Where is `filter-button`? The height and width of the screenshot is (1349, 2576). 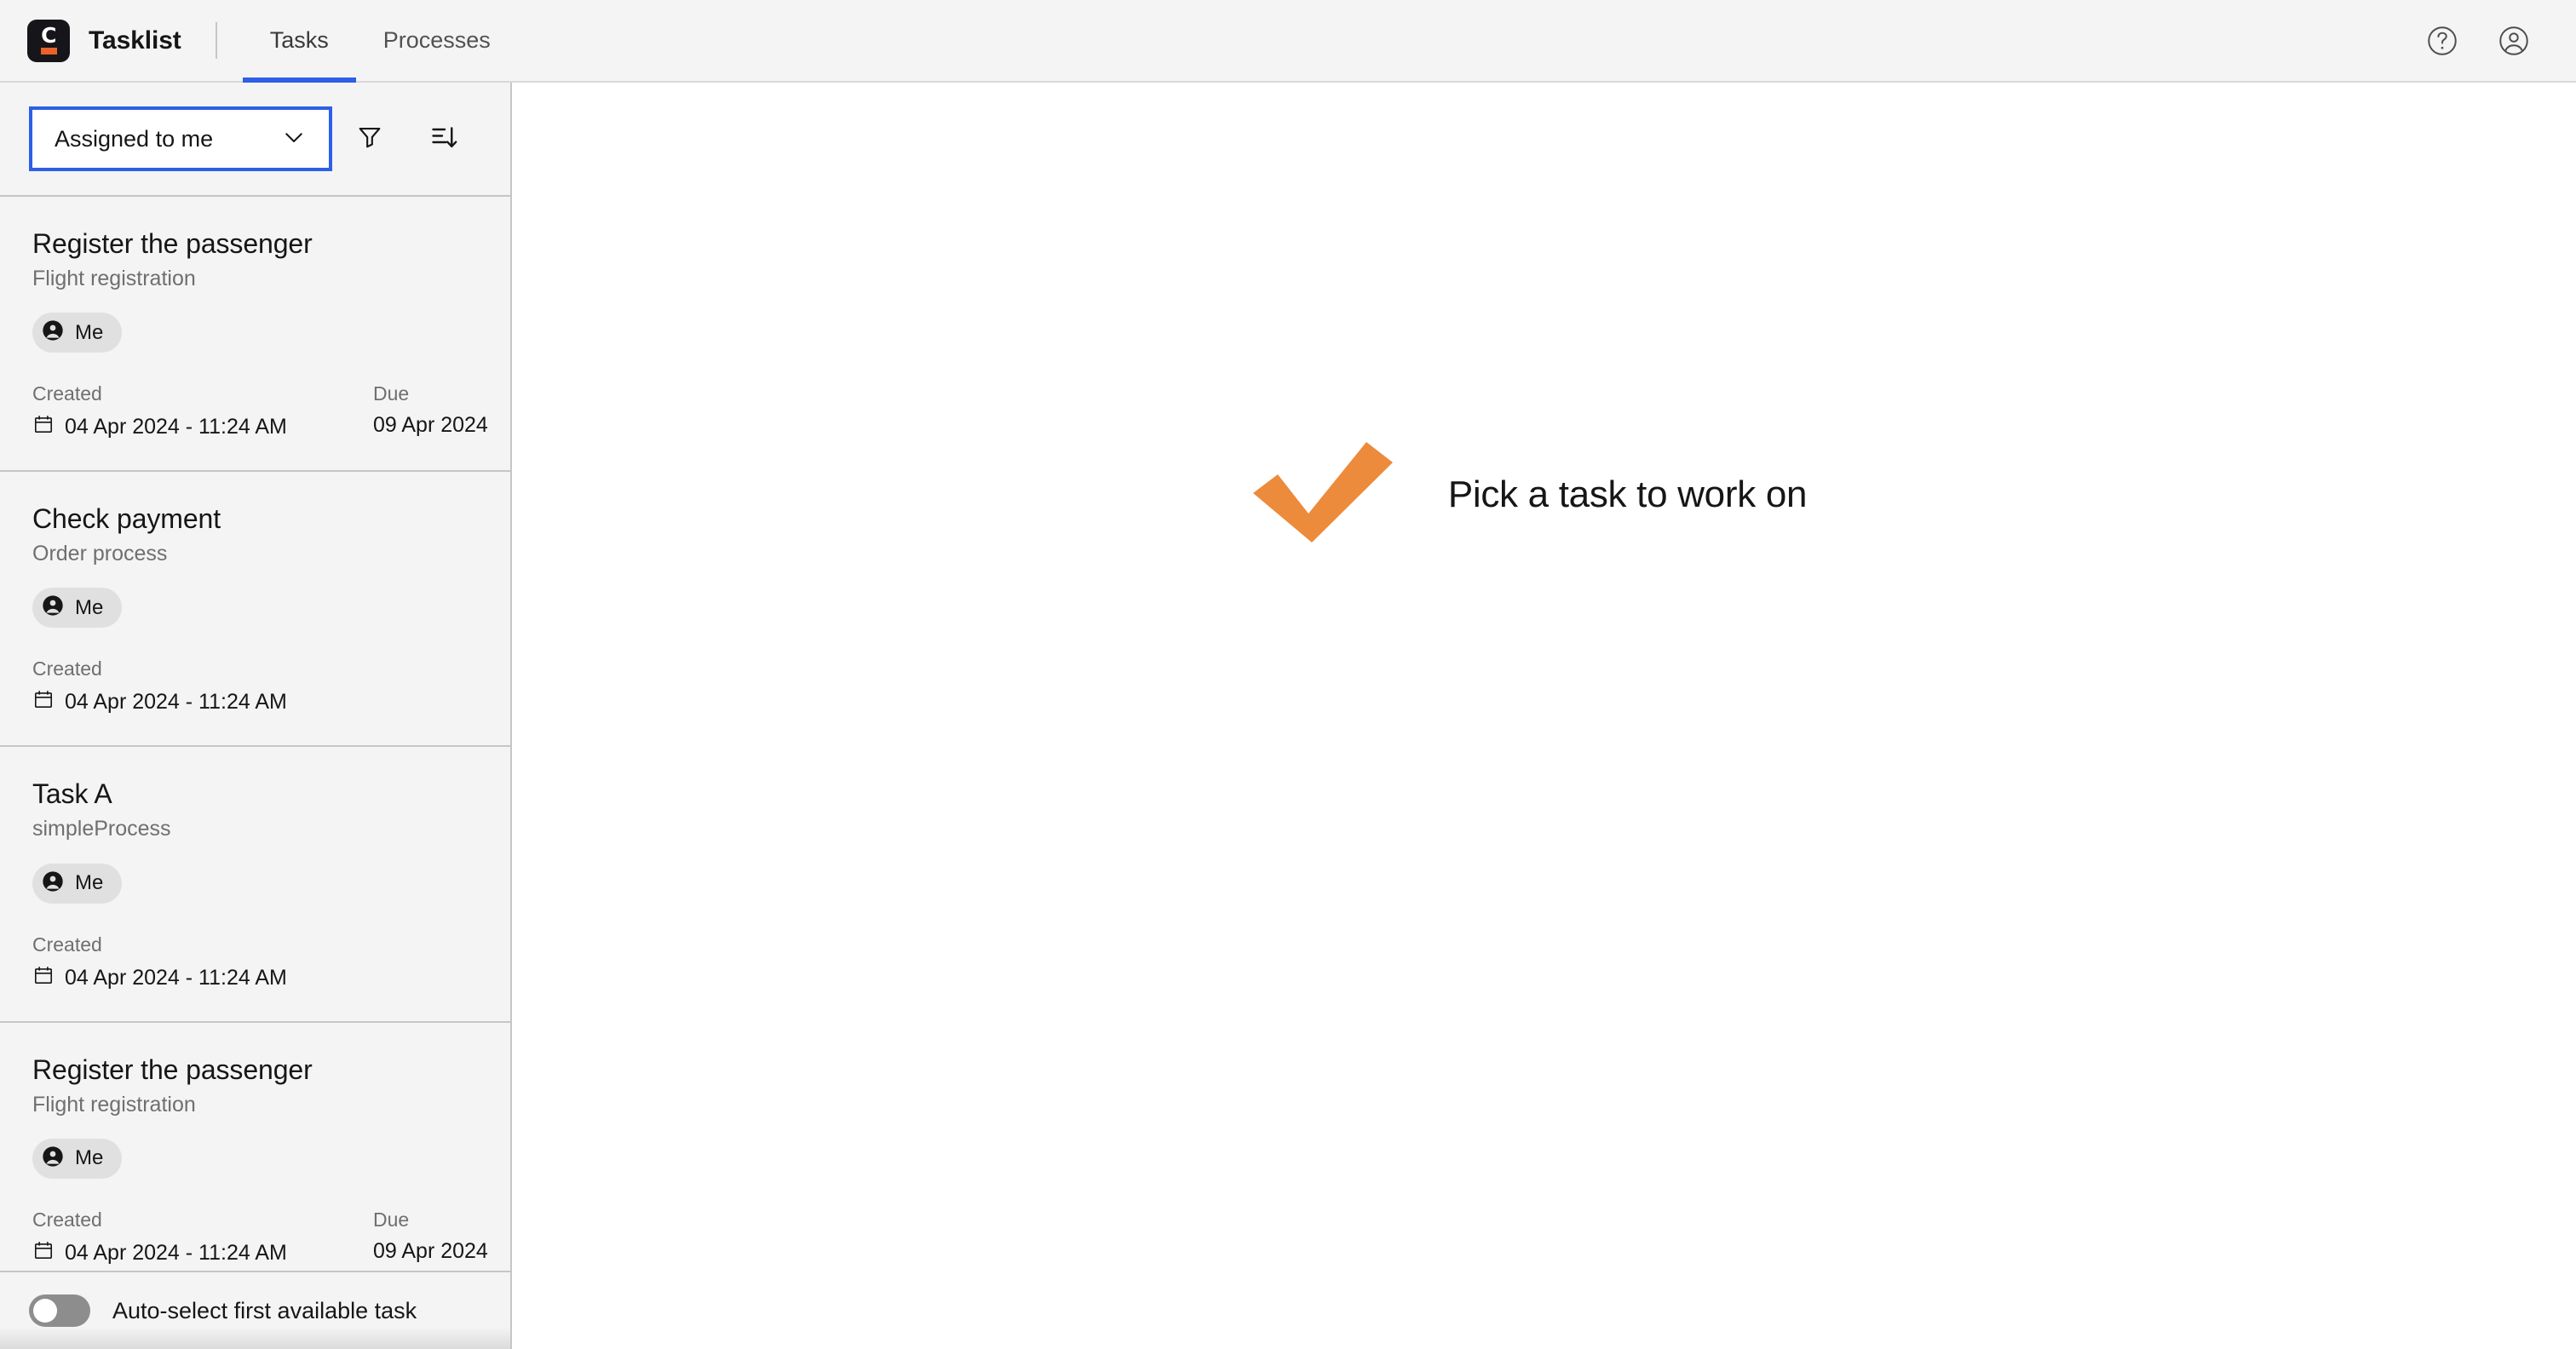
filter-button is located at coordinates (370, 139).